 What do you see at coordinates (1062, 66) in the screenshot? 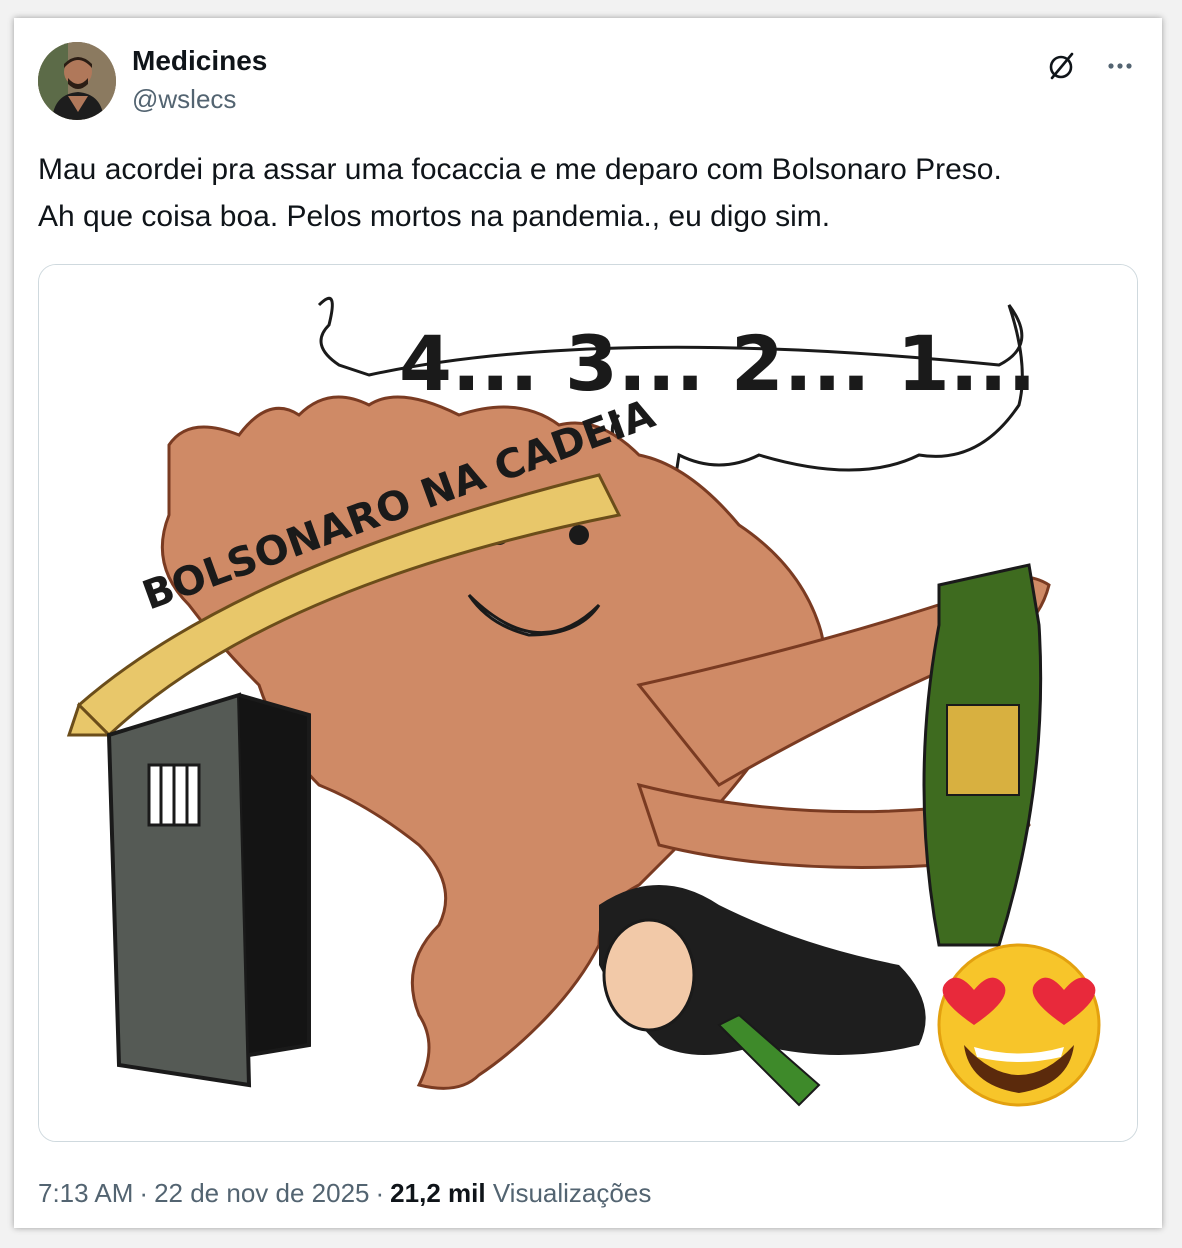
I see `slashed-circle-icon` at bounding box center [1062, 66].